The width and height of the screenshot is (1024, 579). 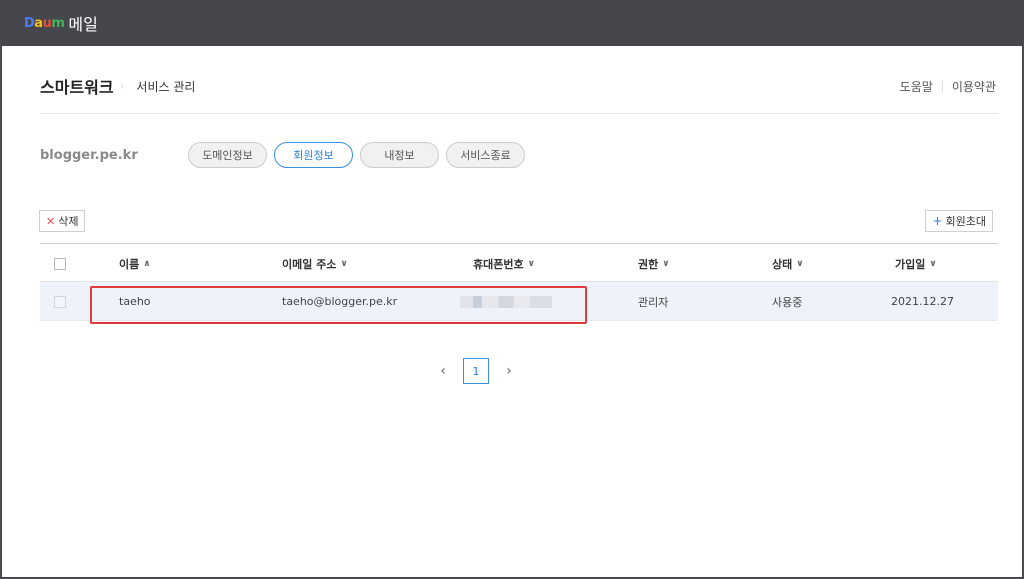 I want to click on top-bar: Daum 메일, so click(x=512, y=23).